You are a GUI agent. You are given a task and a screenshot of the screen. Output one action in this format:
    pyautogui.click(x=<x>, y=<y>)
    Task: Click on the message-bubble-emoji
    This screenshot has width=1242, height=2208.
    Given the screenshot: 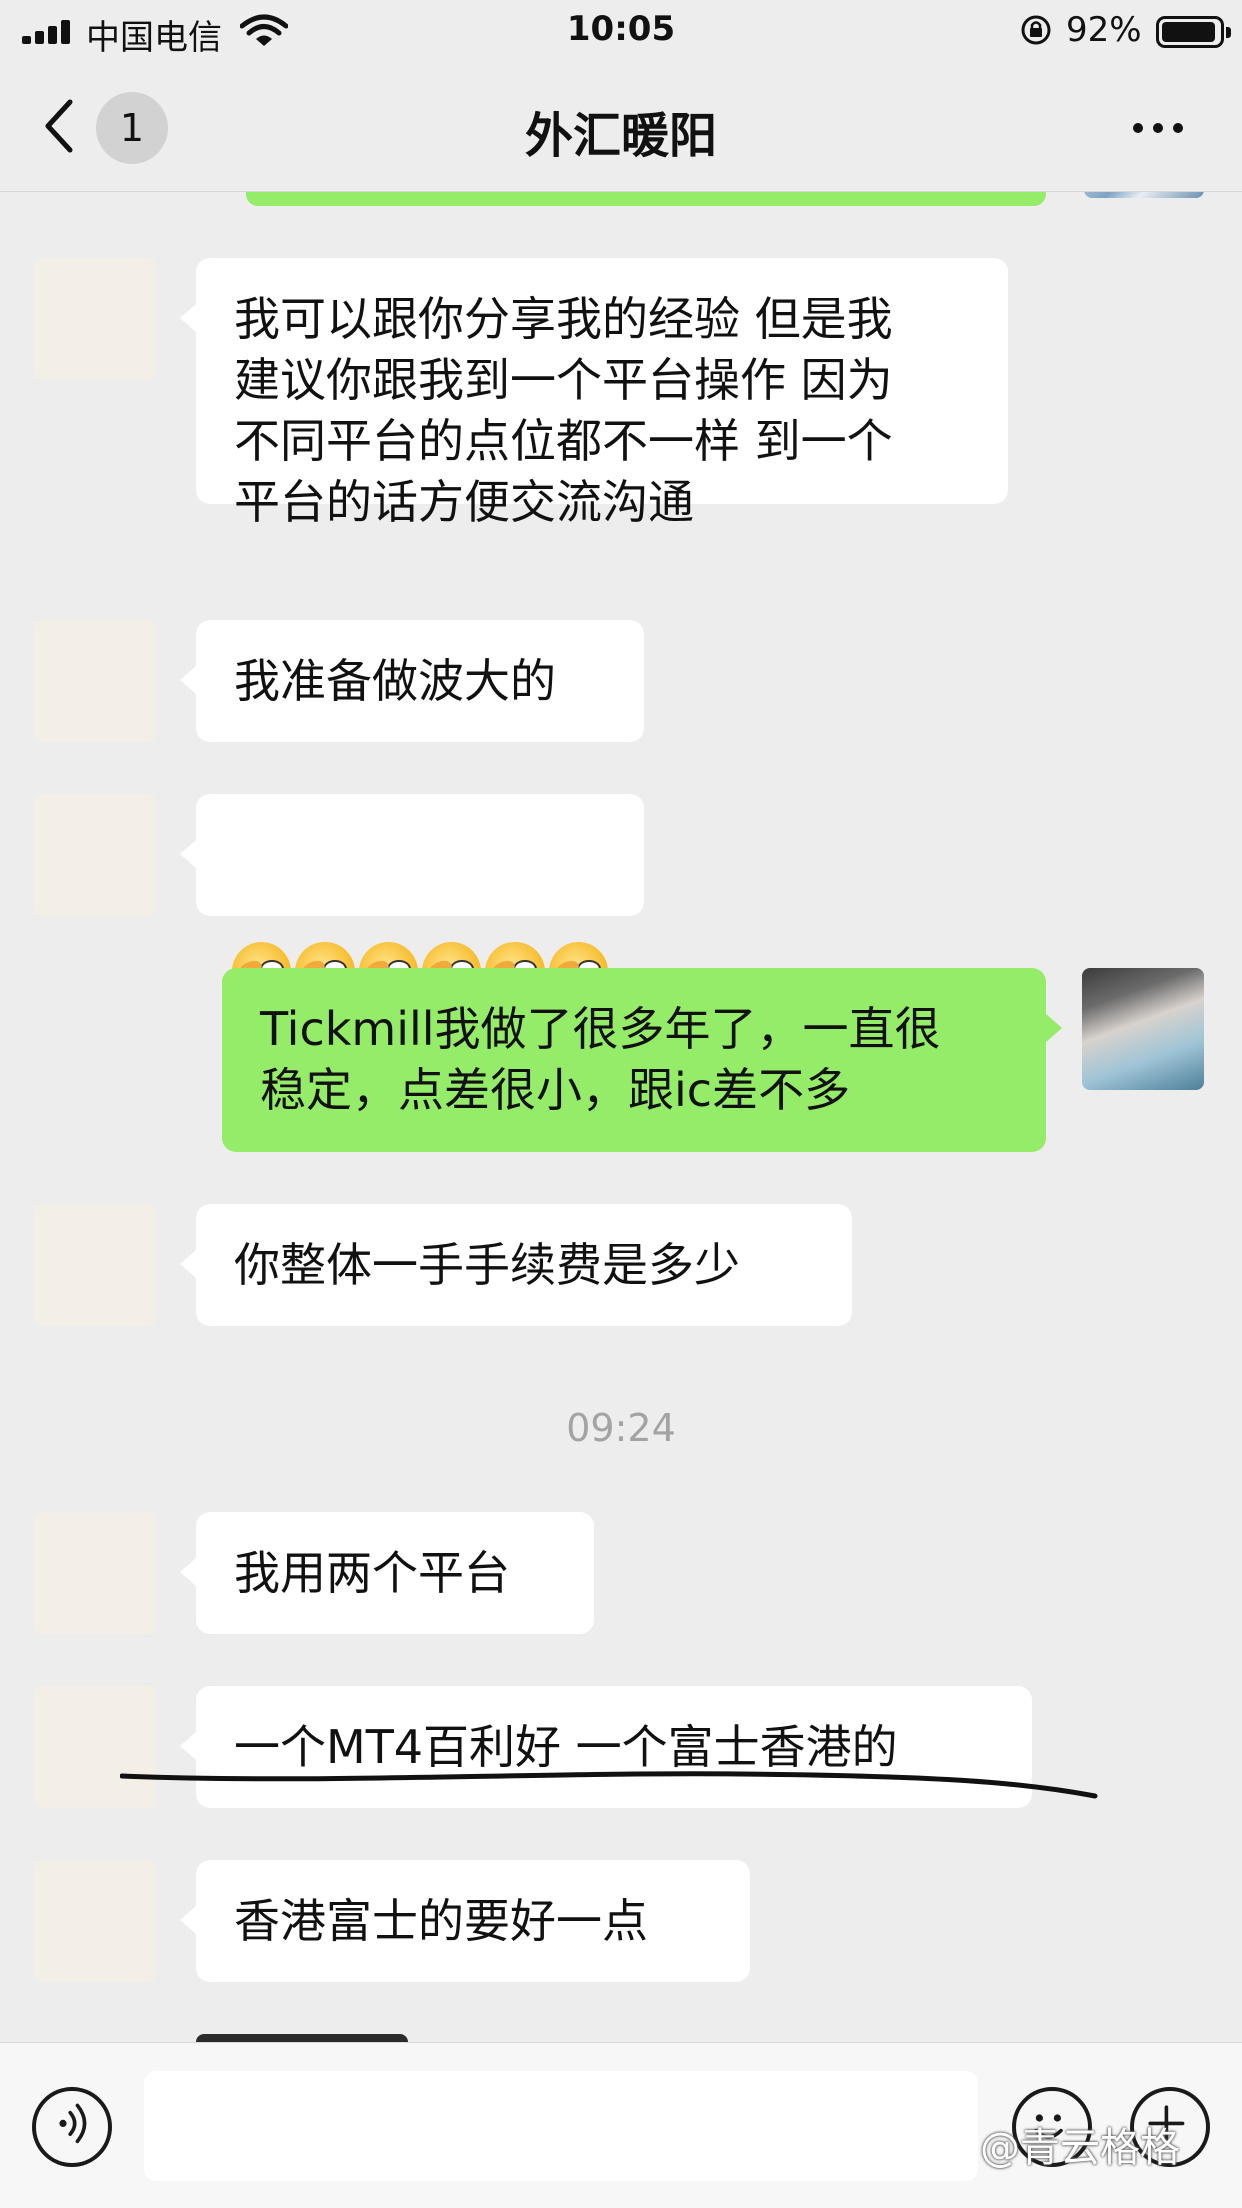 What is the action you would take?
    pyautogui.click(x=412, y=898)
    